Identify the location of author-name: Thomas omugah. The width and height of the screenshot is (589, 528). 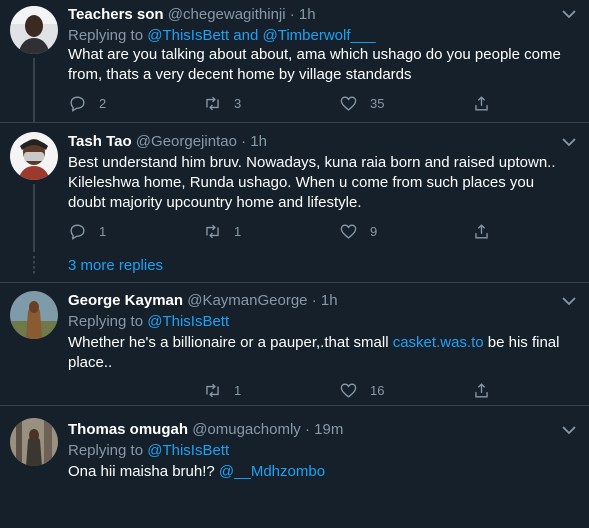
(128, 429).